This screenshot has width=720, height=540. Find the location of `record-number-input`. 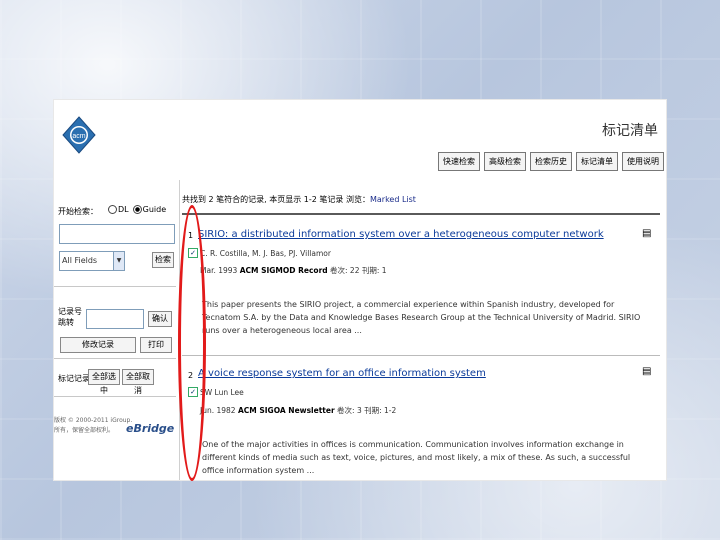

record-number-input is located at coordinates (115, 319).